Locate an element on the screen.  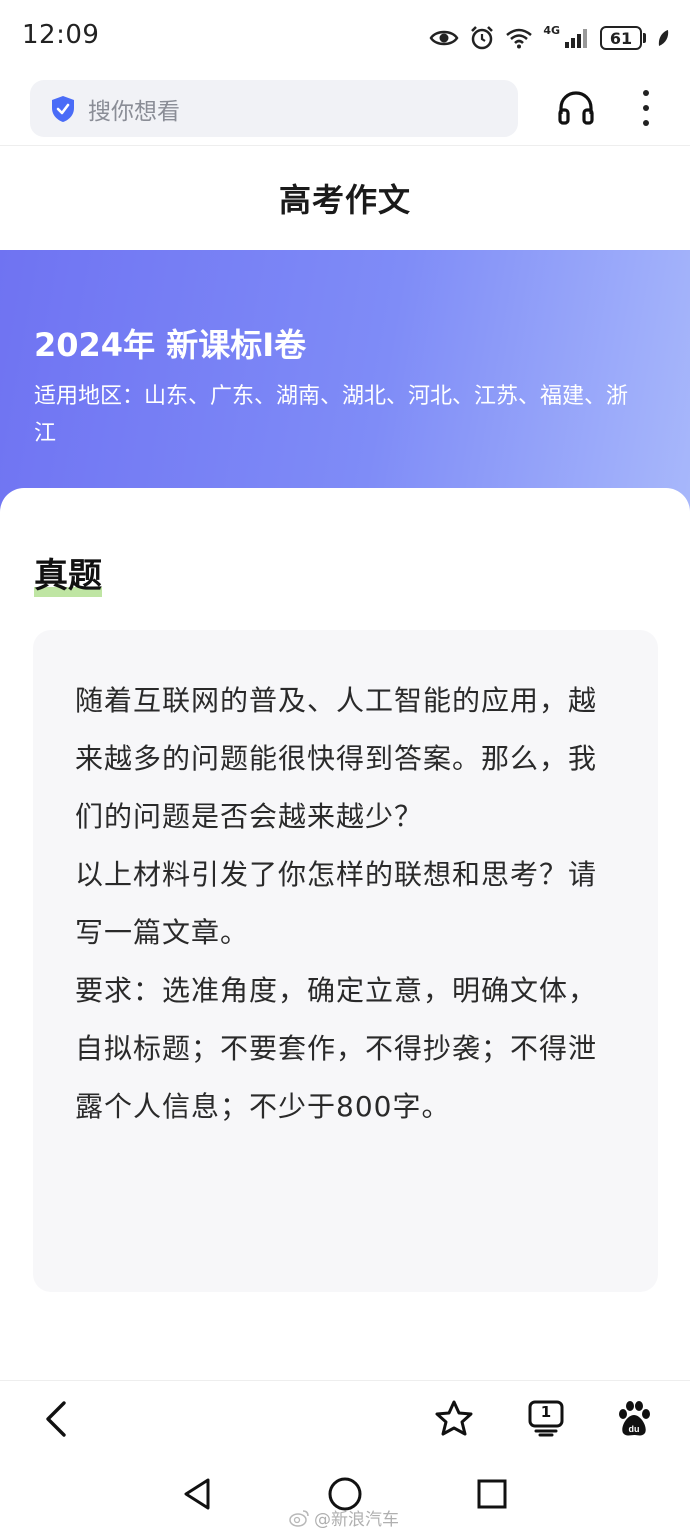
browser-toolbar: 1 du is located at coordinates (345, 1419).